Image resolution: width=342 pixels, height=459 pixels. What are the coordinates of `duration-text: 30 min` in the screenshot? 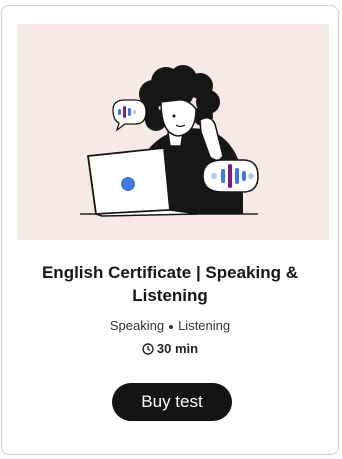 It's located at (177, 348).